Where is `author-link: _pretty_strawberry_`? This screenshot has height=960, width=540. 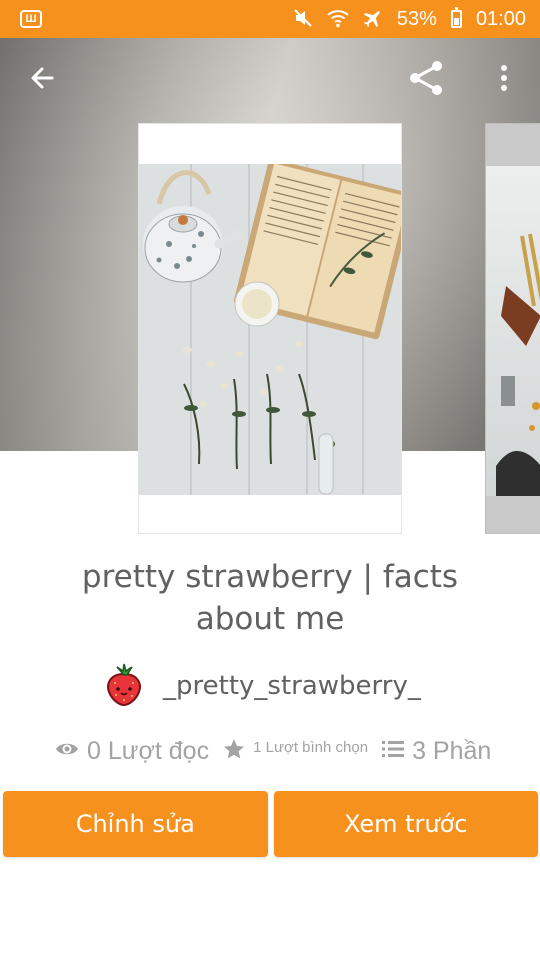
author-link: _pretty_strawberry_ is located at coordinates (263, 686).